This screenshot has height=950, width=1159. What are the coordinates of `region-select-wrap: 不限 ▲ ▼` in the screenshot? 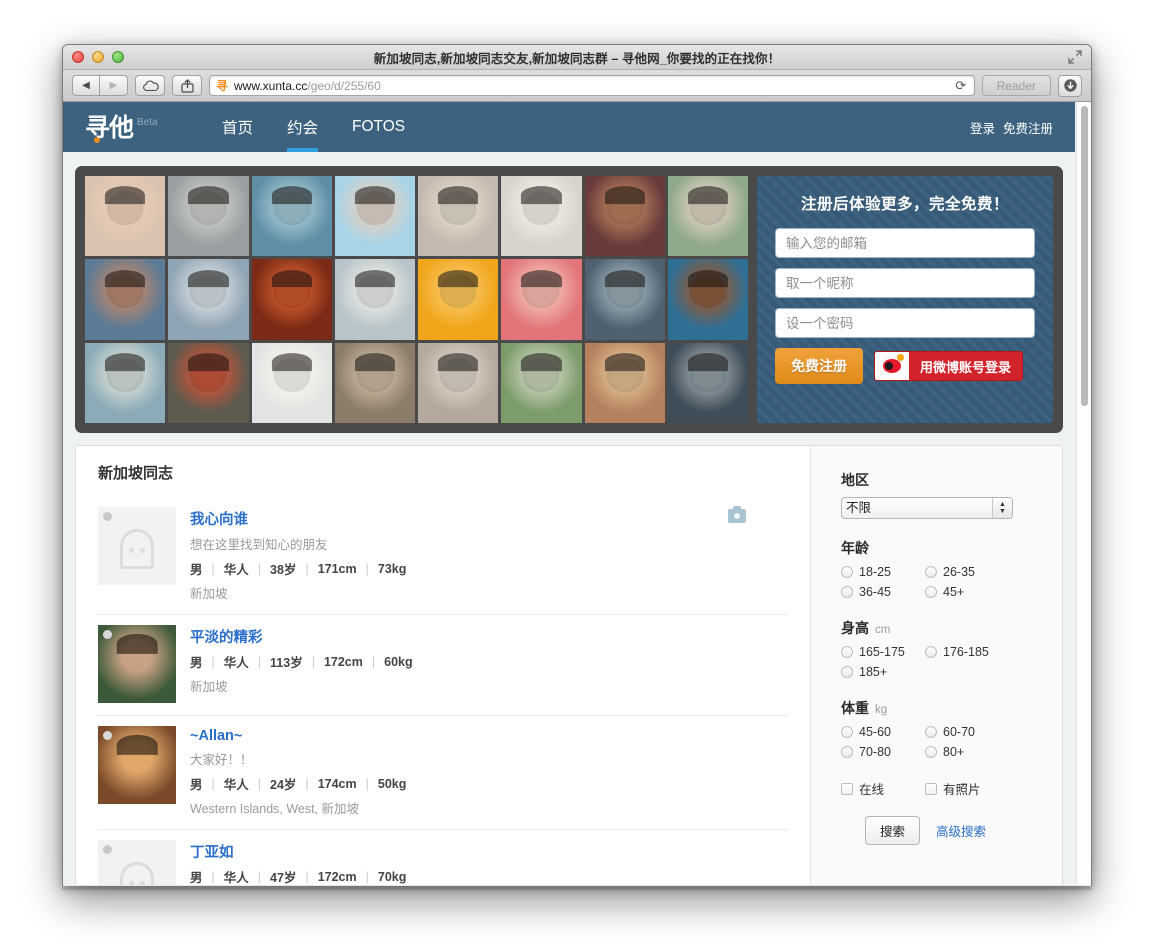 It's located at (927, 508).